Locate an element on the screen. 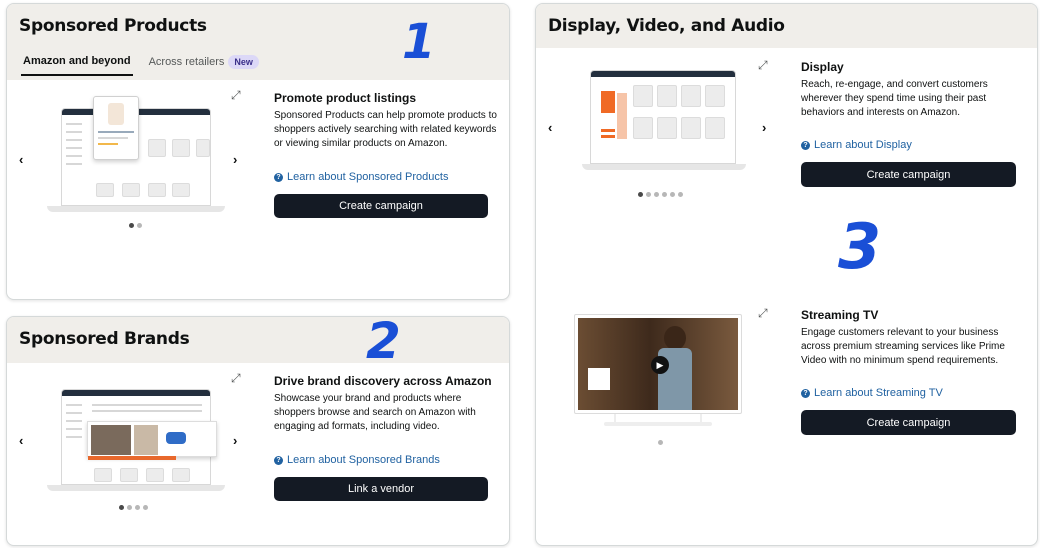  section-title: Display is located at coordinates (822, 67).